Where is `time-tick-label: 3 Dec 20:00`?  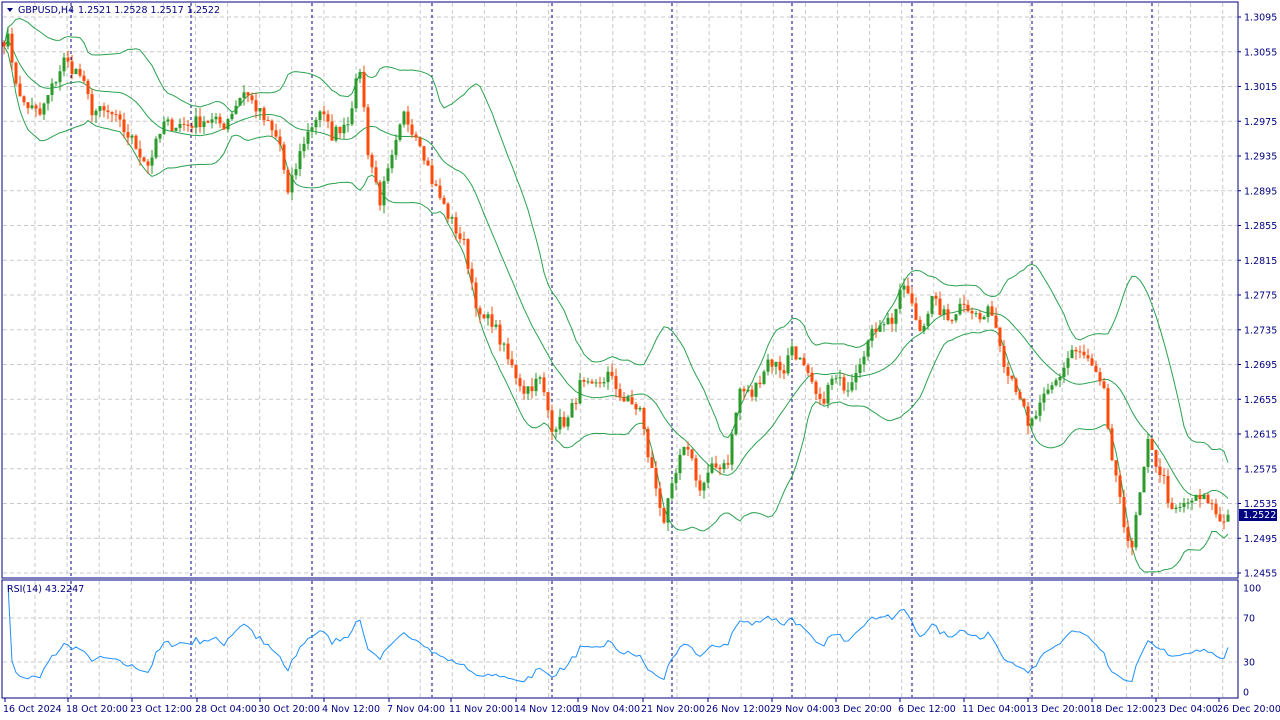
time-tick-label: 3 Dec 20:00 is located at coordinates (863, 709).